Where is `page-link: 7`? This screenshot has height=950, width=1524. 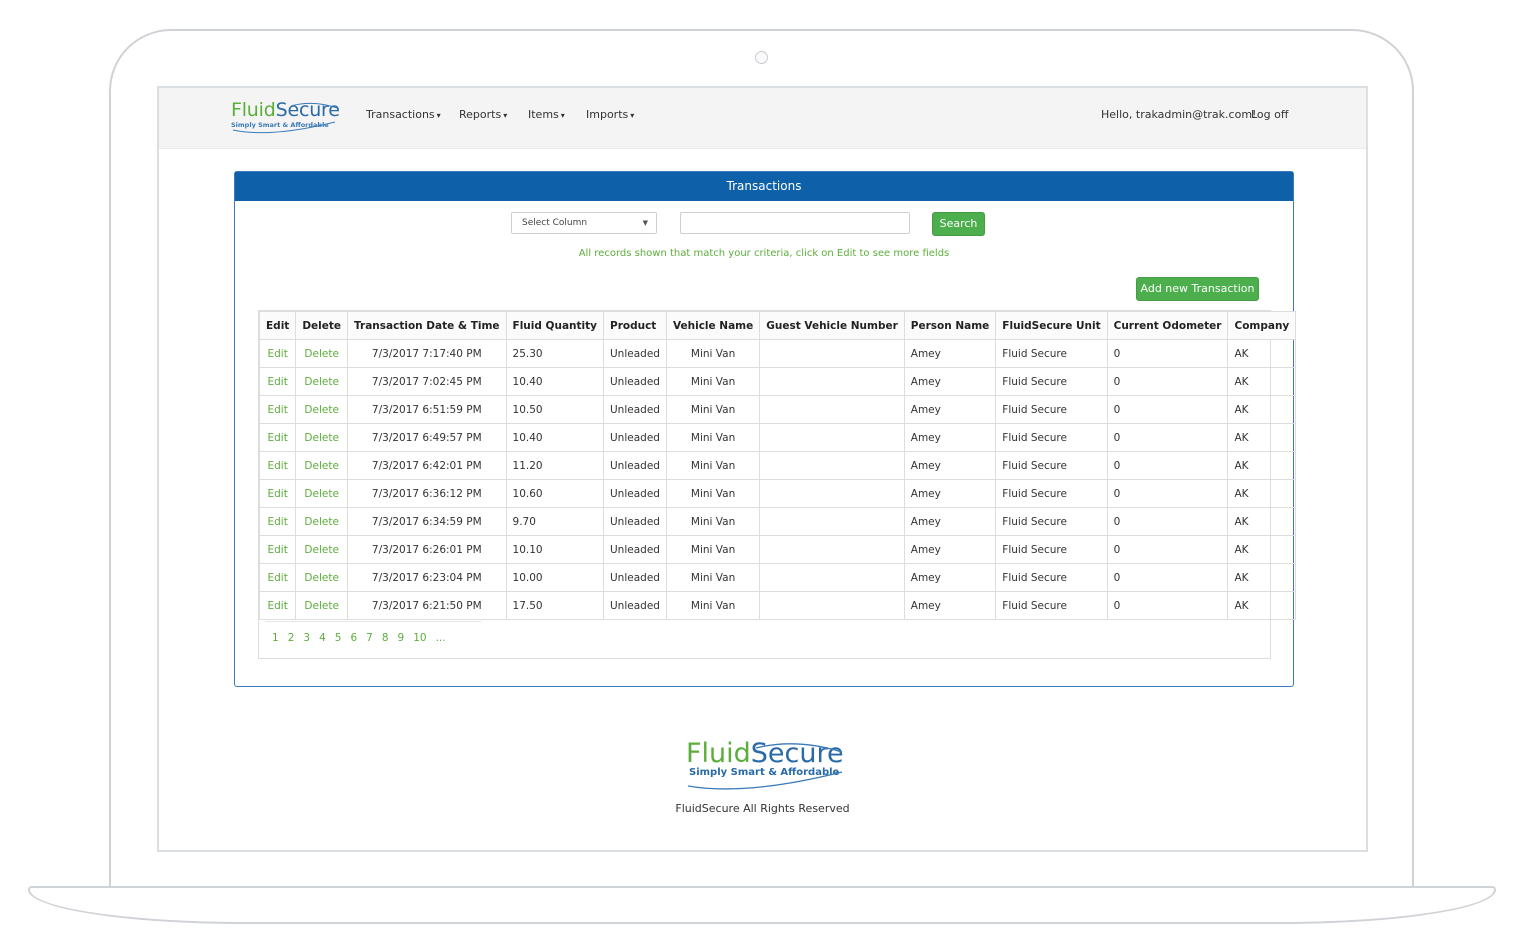
page-link: 7 is located at coordinates (369, 638).